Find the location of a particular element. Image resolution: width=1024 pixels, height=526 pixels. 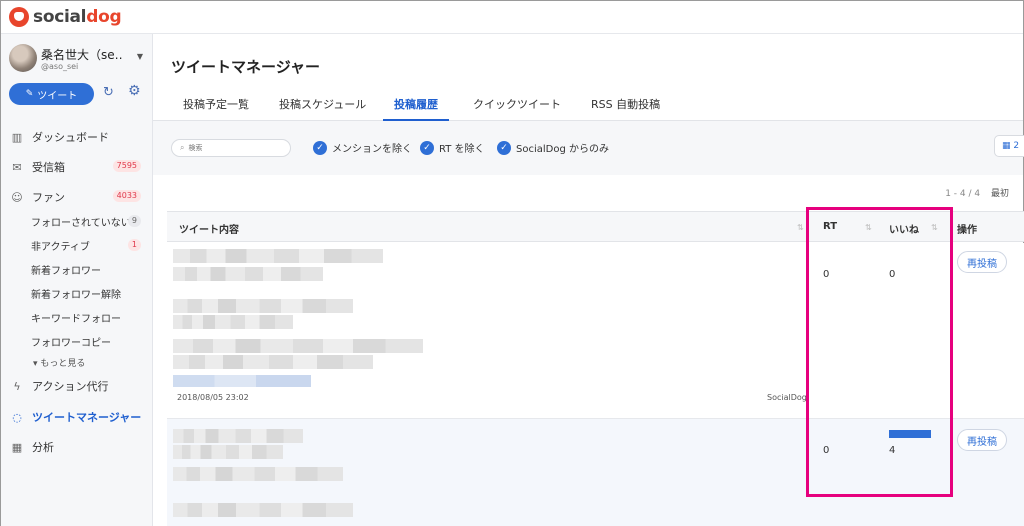

filter-exclude-rt: ✓ RT を除く is located at coordinates (452, 147).